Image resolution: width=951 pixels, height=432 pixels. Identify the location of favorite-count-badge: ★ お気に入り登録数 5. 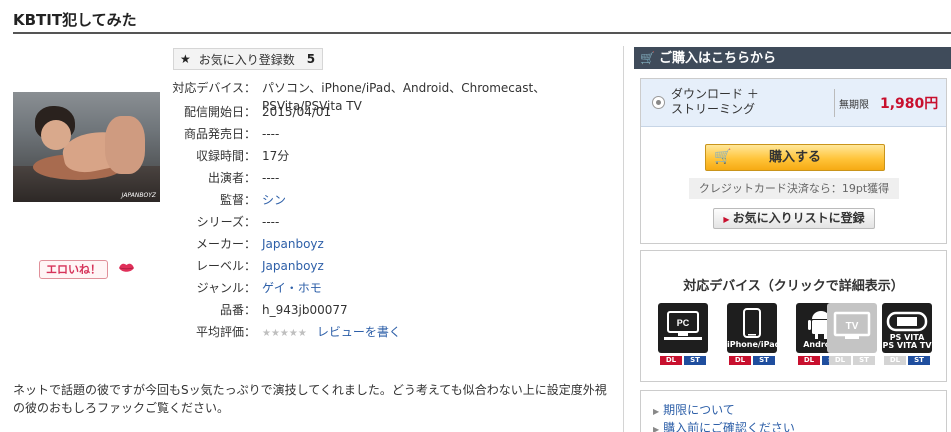
(248, 59).